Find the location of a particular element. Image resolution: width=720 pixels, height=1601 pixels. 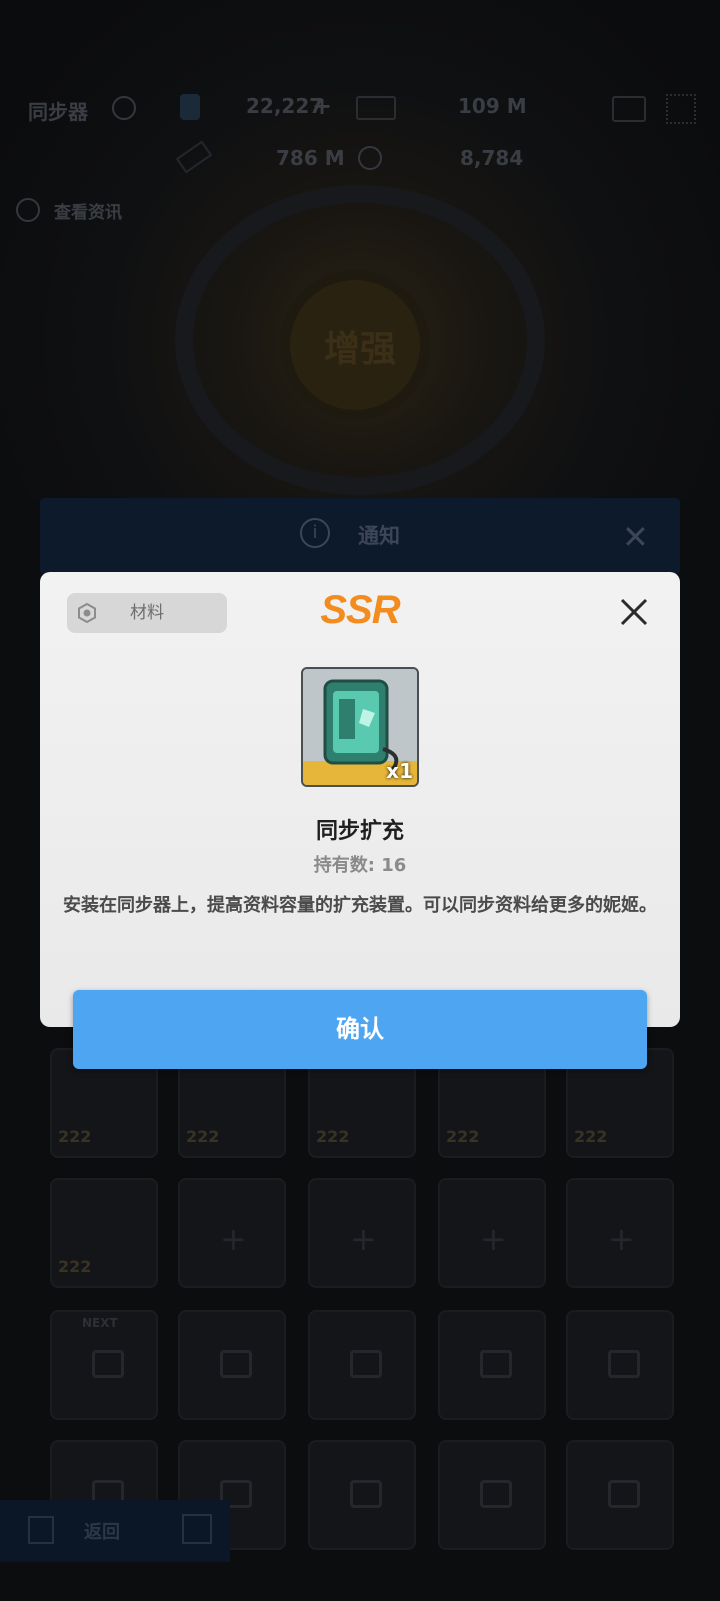

core-dust-count: 786 M is located at coordinates (310, 158).